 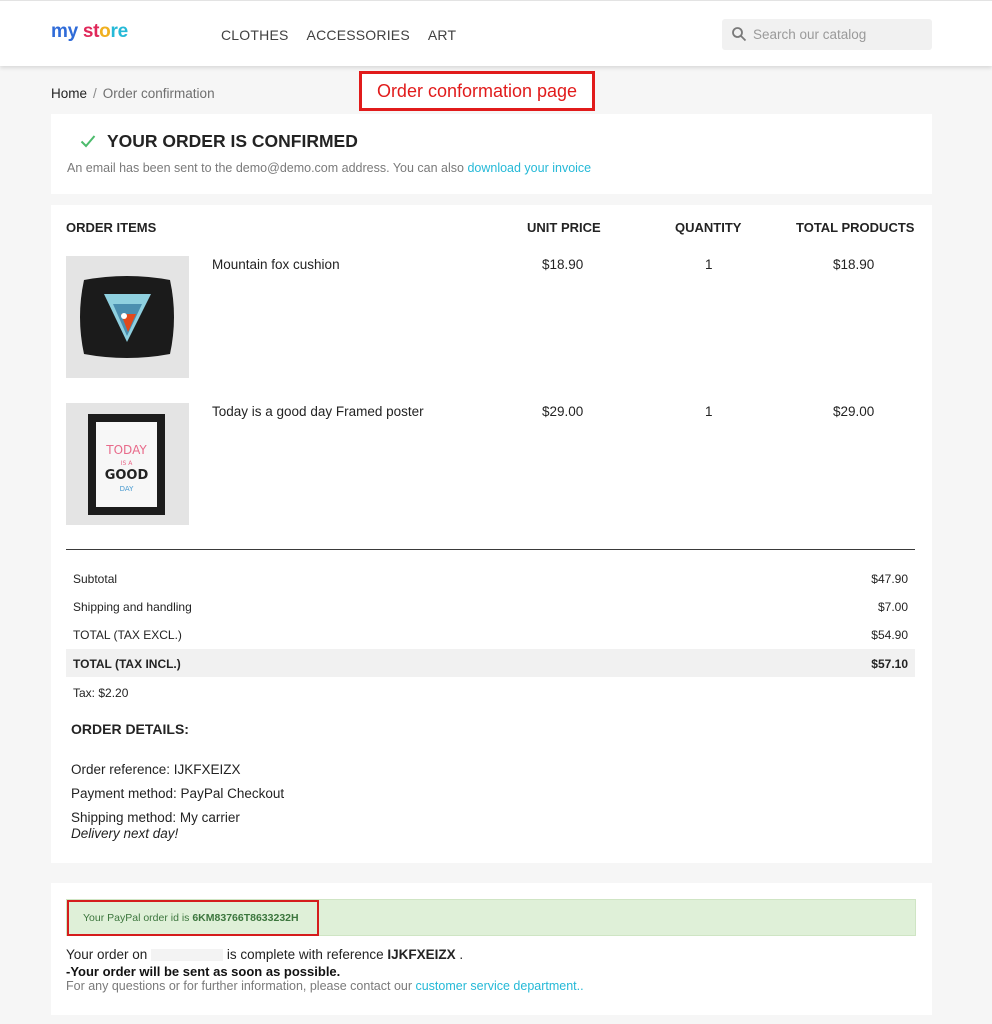 I want to click on poster-text: DAY, so click(x=127, y=489).